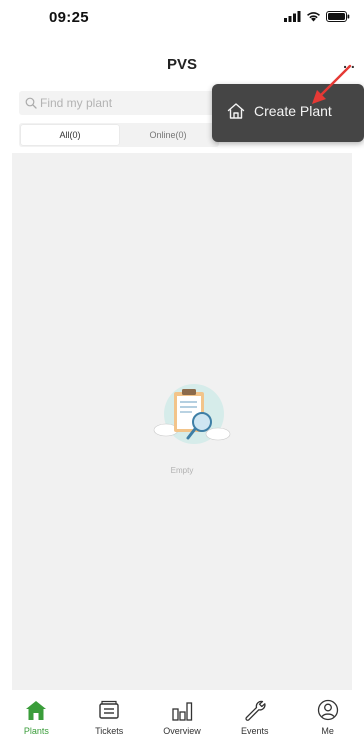  I want to click on status-icons, so click(317, 16).